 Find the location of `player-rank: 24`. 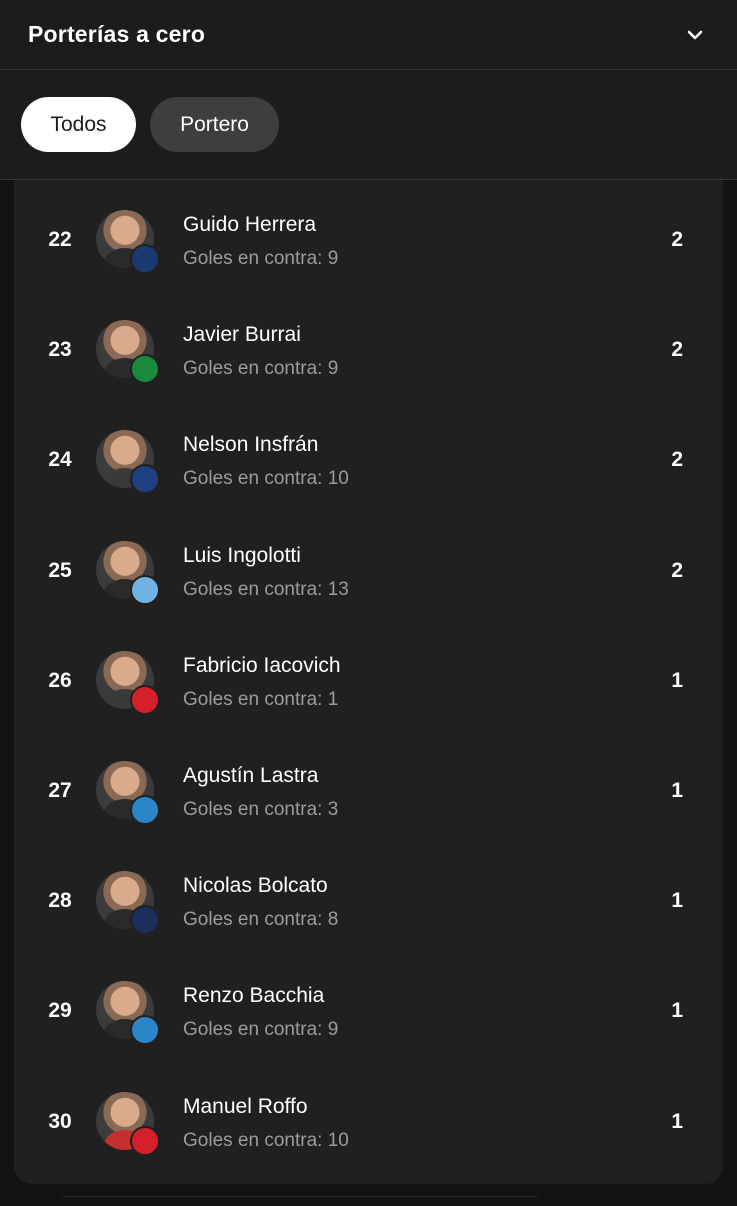

player-rank: 24 is located at coordinates (60, 460).